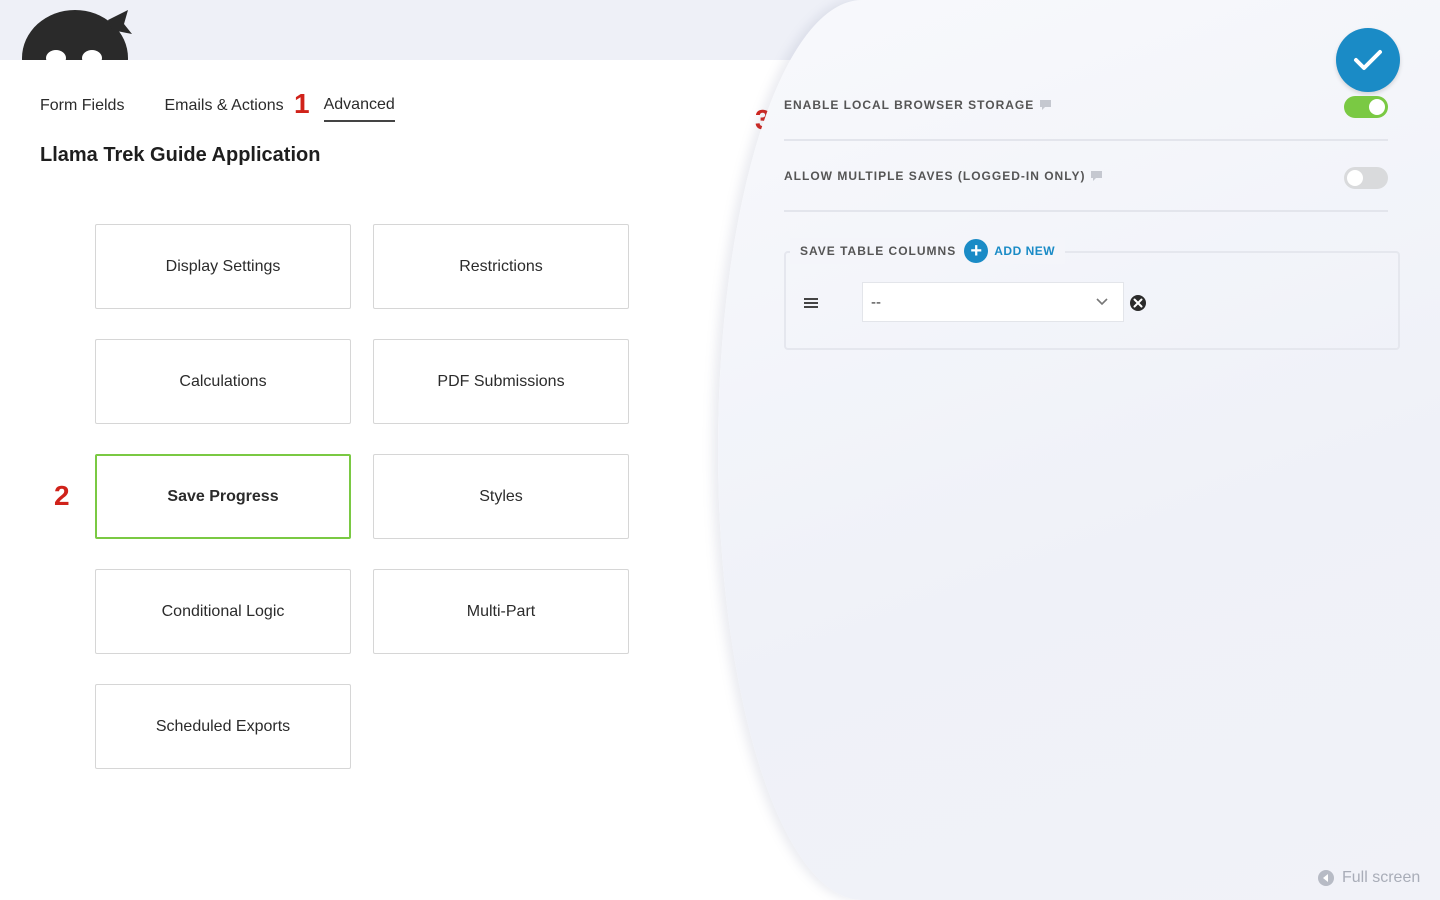 Image resolution: width=1440 pixels, height=900 pixels. I want to click on tab-form-fields: Form Fields, so click(82, 109).